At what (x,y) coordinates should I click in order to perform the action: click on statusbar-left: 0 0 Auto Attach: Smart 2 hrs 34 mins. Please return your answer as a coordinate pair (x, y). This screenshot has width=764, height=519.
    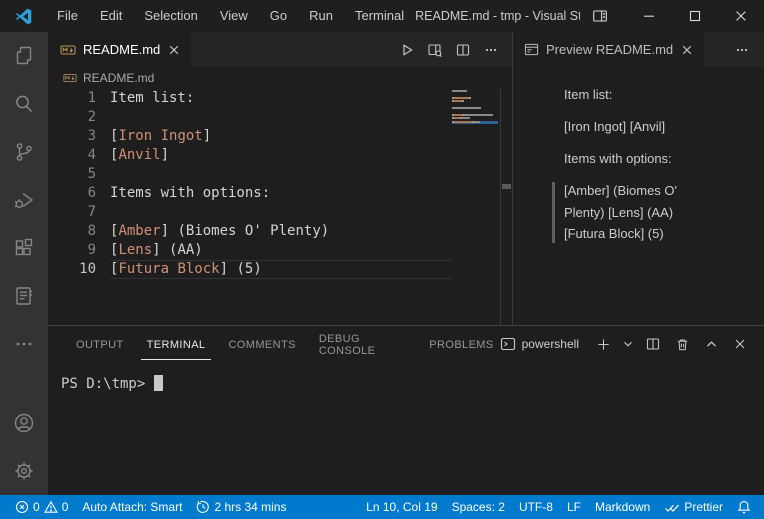
    Looking at the image, I should click on (150, 507).